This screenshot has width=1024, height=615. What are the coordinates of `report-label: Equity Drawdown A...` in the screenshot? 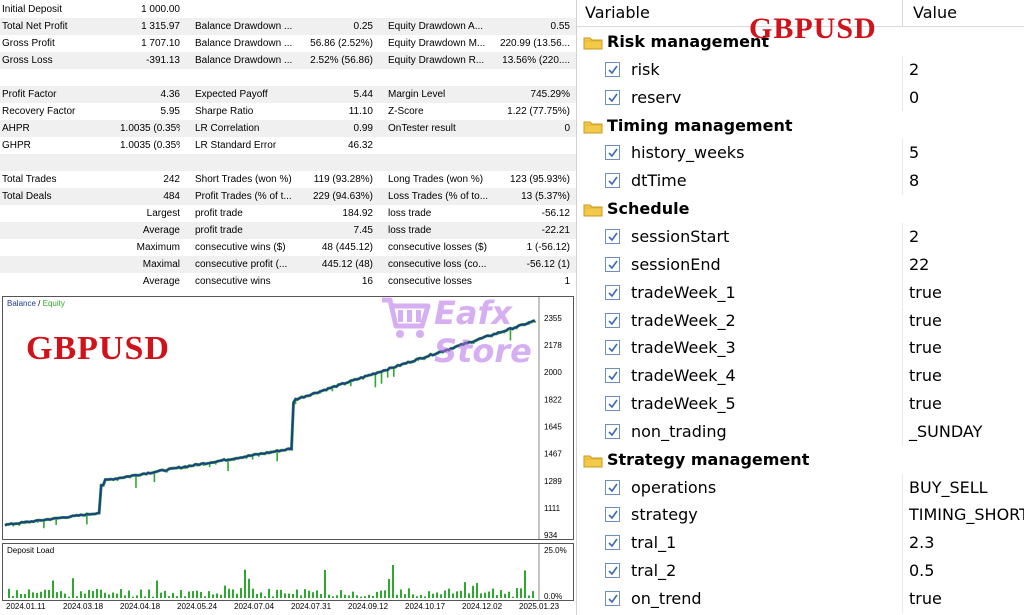 It's located at (436, 26).